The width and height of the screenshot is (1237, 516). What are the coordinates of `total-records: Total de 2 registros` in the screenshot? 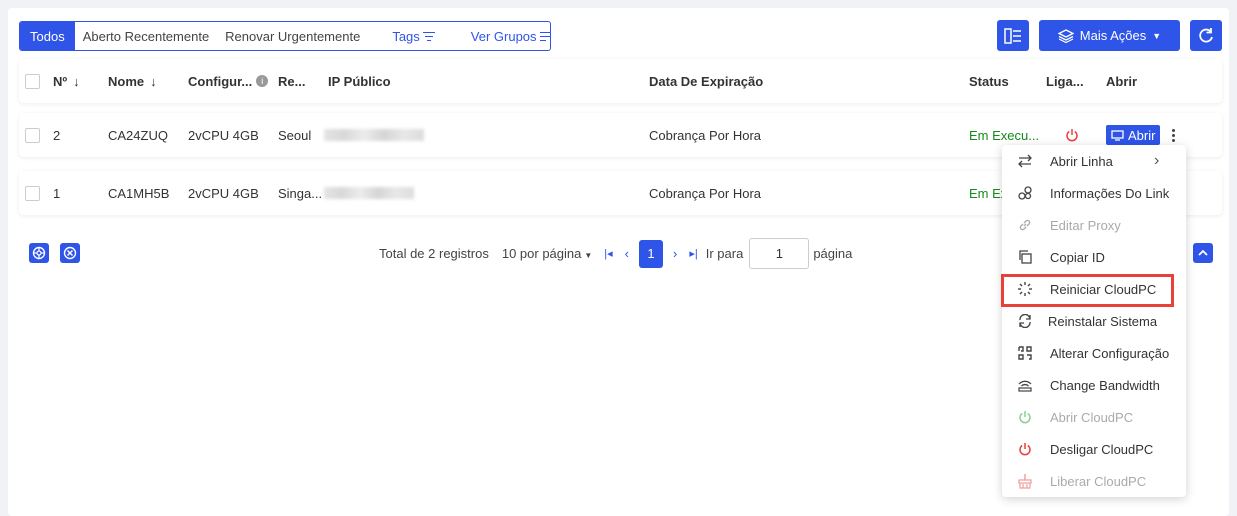 It's located at (434, 253).